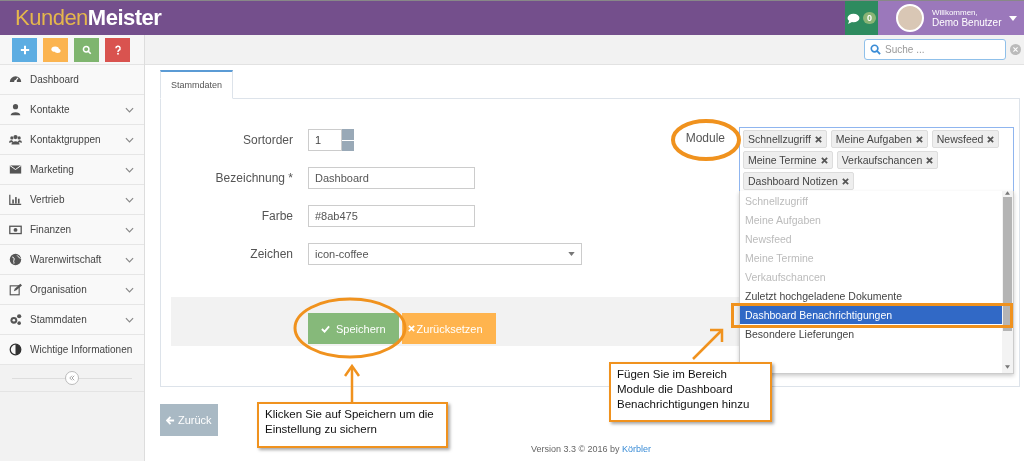  What do you see at coordinates (798, 181) in the screenshot?
I see `module-tag: Dashboard Notizen` at bounding box center [798, 181].